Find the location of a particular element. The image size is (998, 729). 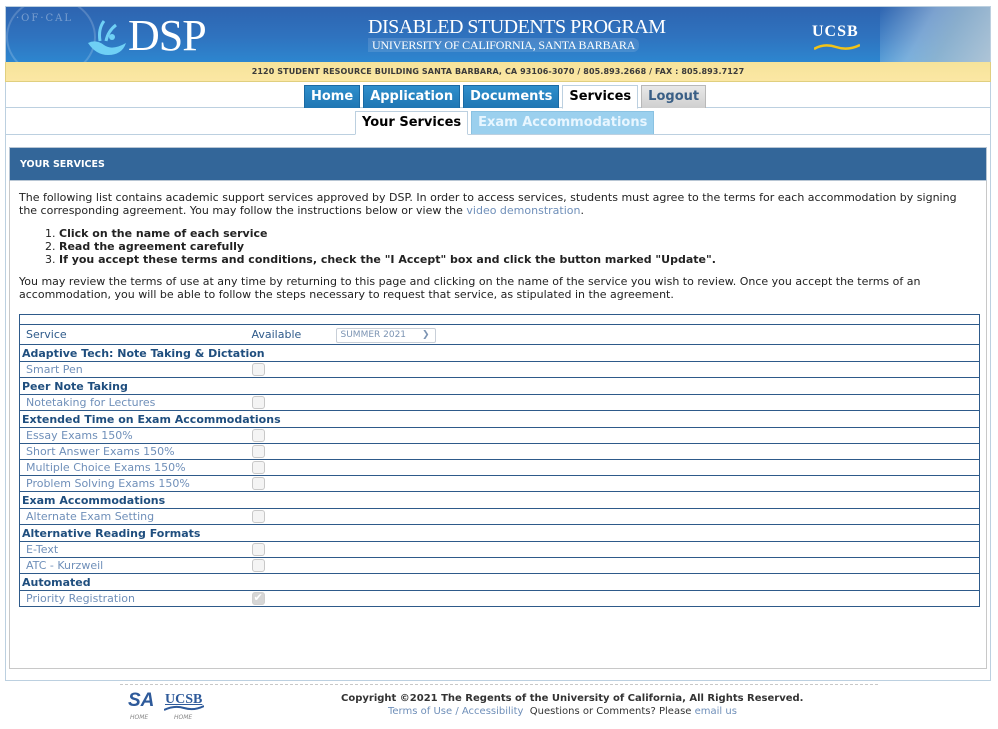

category-row: Adaptive Tech: Note Taking & Dictation is located at coordinates (499, 353).